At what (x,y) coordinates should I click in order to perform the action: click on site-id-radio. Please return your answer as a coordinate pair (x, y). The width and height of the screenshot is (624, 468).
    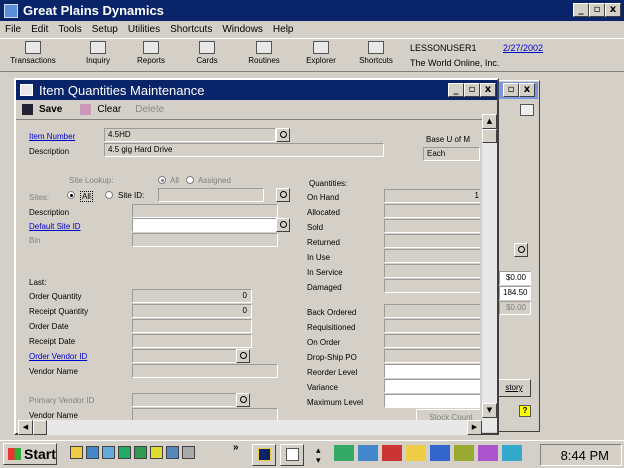
    Looking at the image, I should click on (109, 195).